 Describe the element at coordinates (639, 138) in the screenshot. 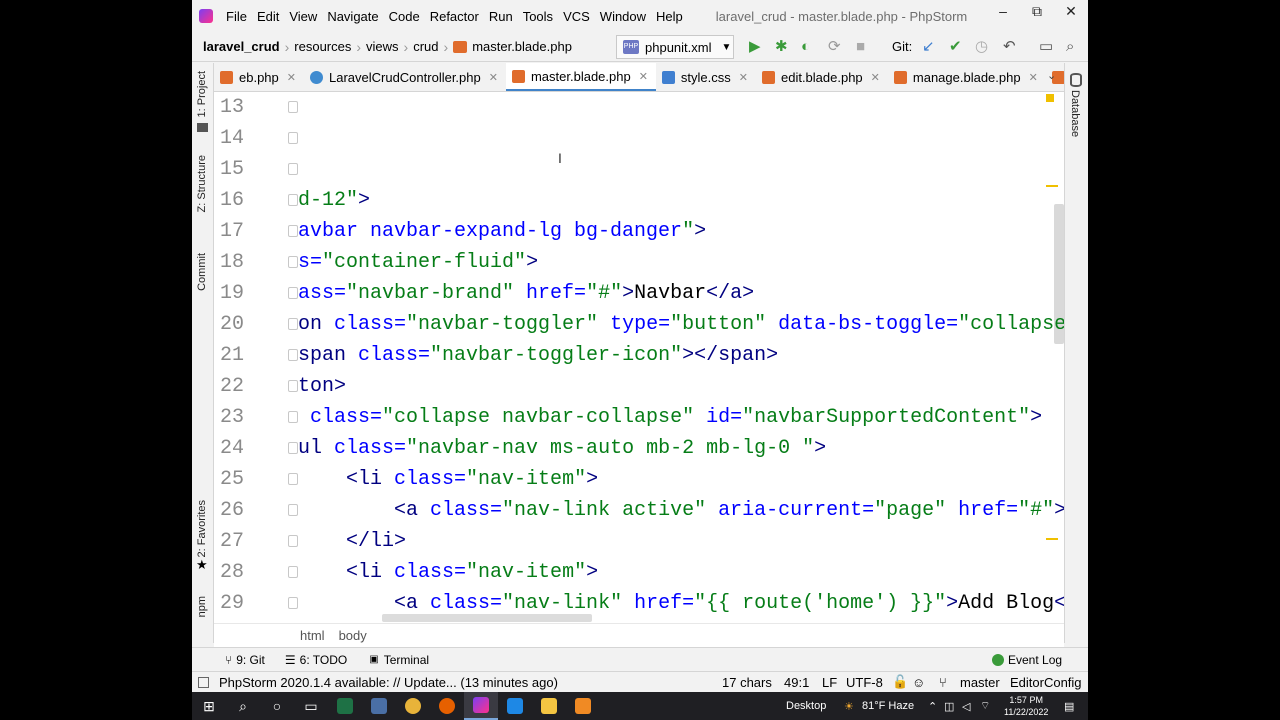

I see `code-line: 14` at that location.